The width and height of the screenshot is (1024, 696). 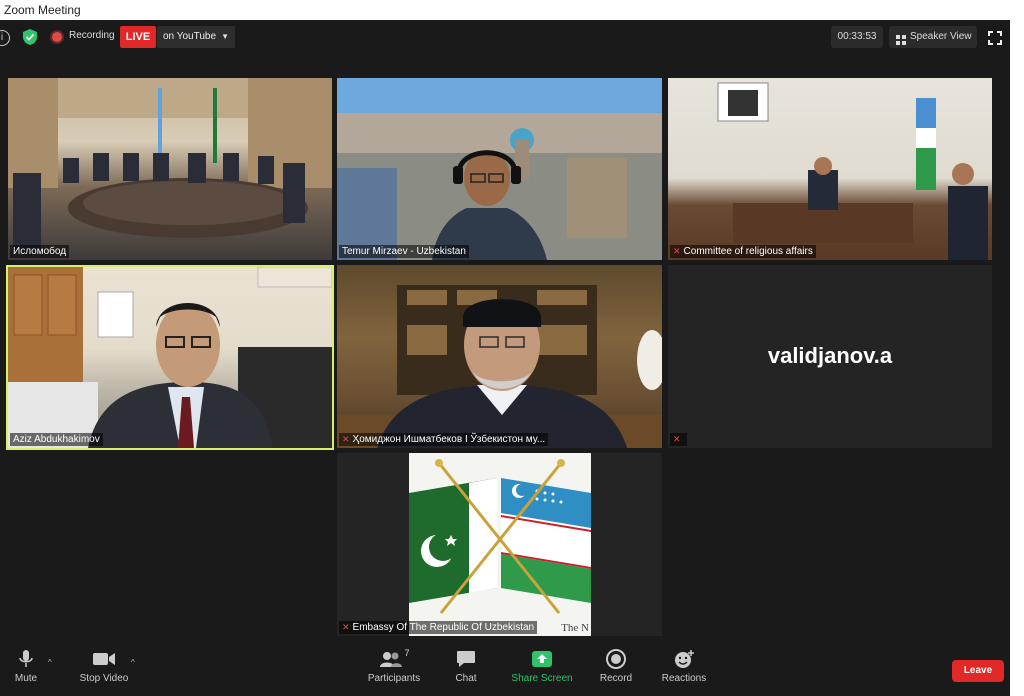 I want to click on live-badge: LIVE, so click(x=138, y=37).